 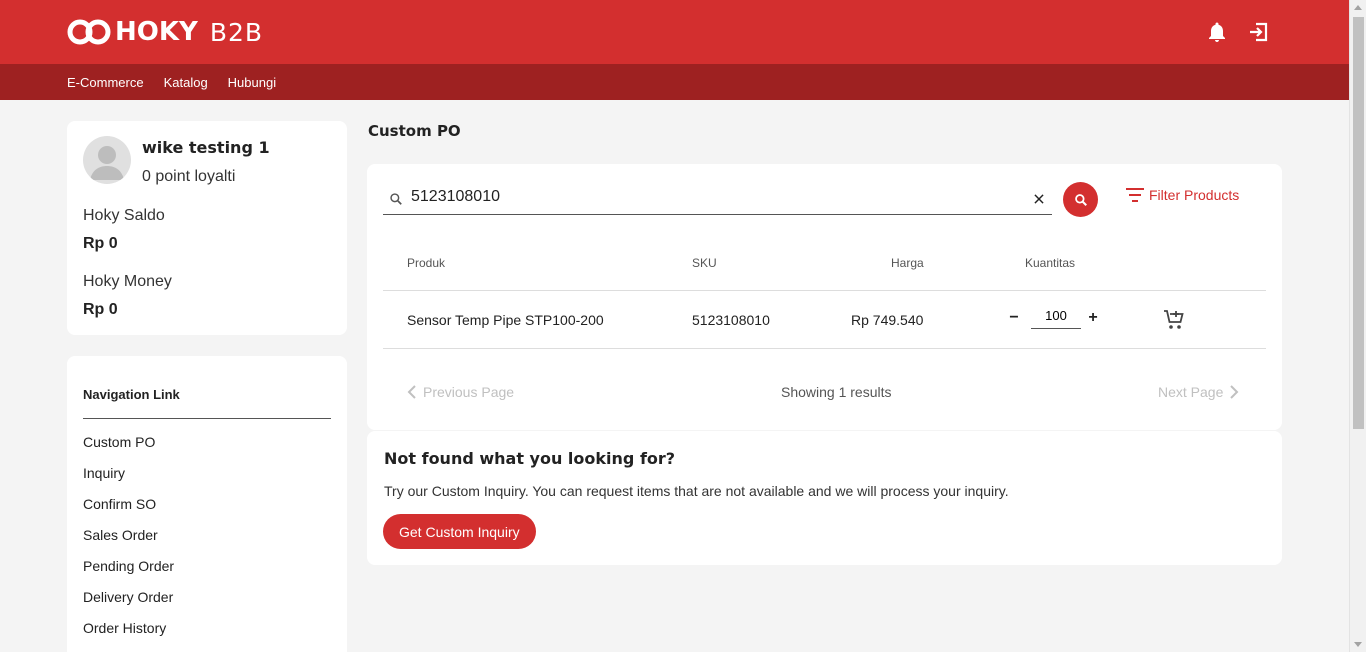 What do you see at coordinates (1194, 195) in the screenshot?
I see `filter-label: Filter Products` at bounding box center [1194, 195].